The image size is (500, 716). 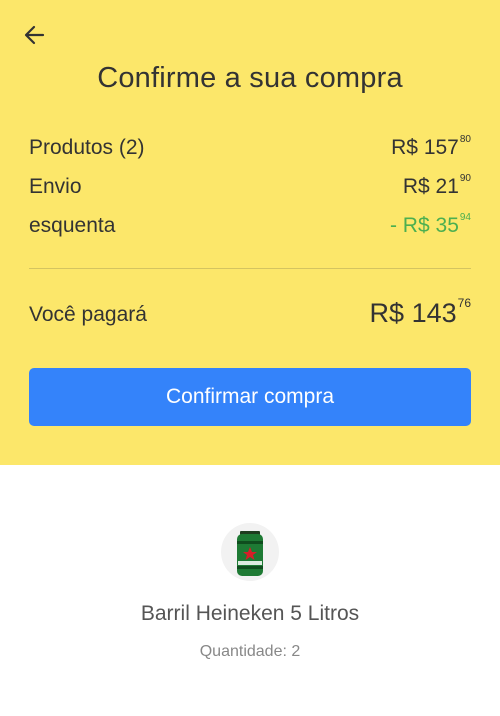 What do you see at coordinates (250, 150) in the screenshot?
I see `products-row: Produtos (2) R$ 15780` at bounding box center [250, 150].